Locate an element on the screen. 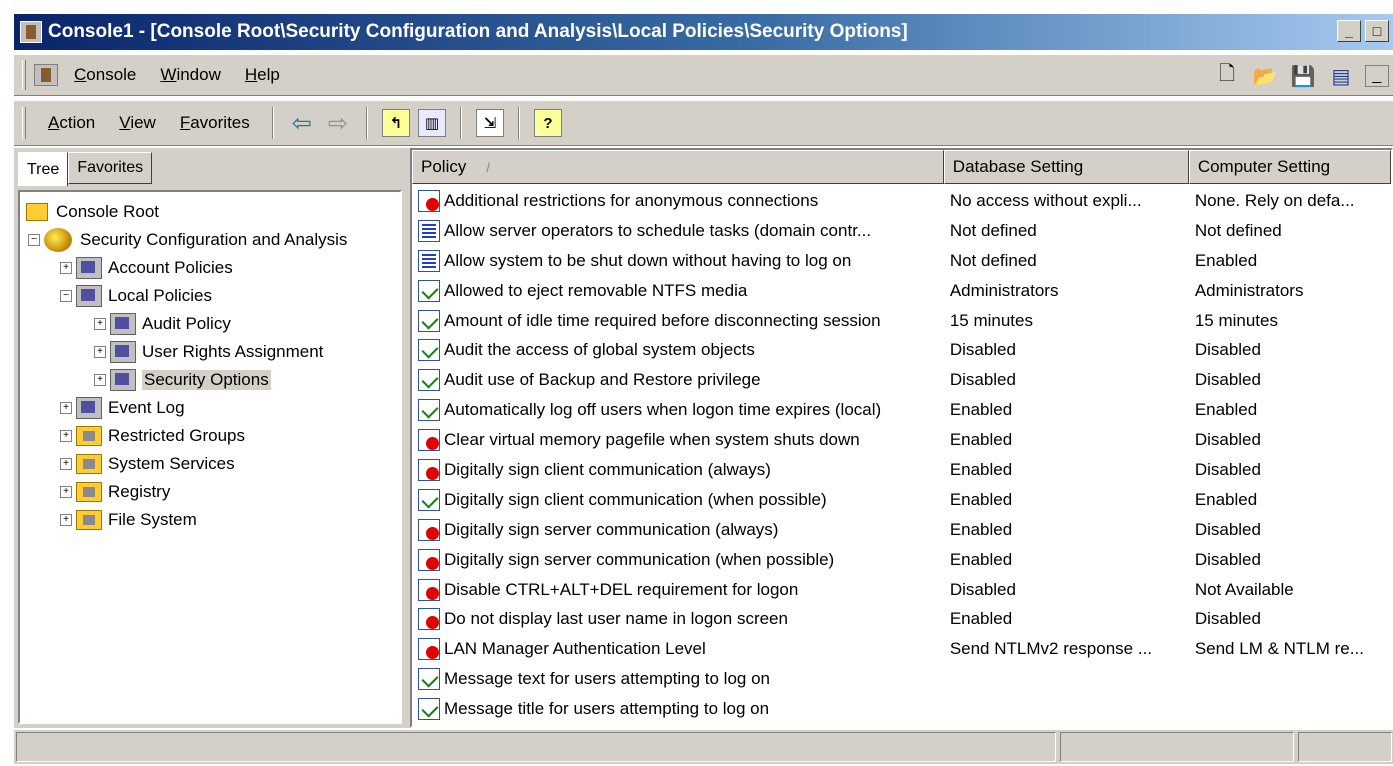 The width and height of the screenshot is (1393, 766). menu-console: Console is located at coordinates (105, 75).